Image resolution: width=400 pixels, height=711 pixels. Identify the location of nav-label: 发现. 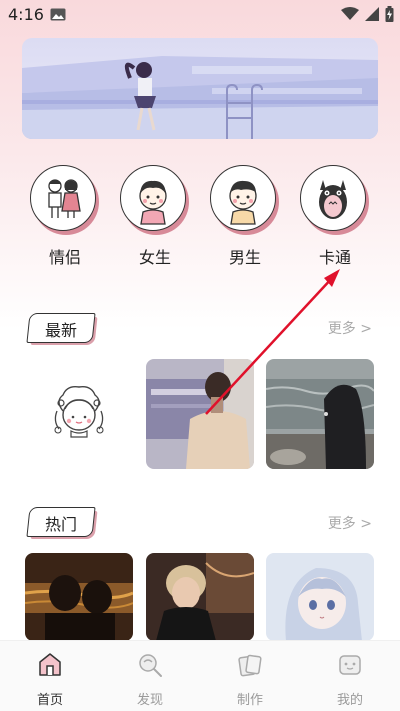
(149, 700).